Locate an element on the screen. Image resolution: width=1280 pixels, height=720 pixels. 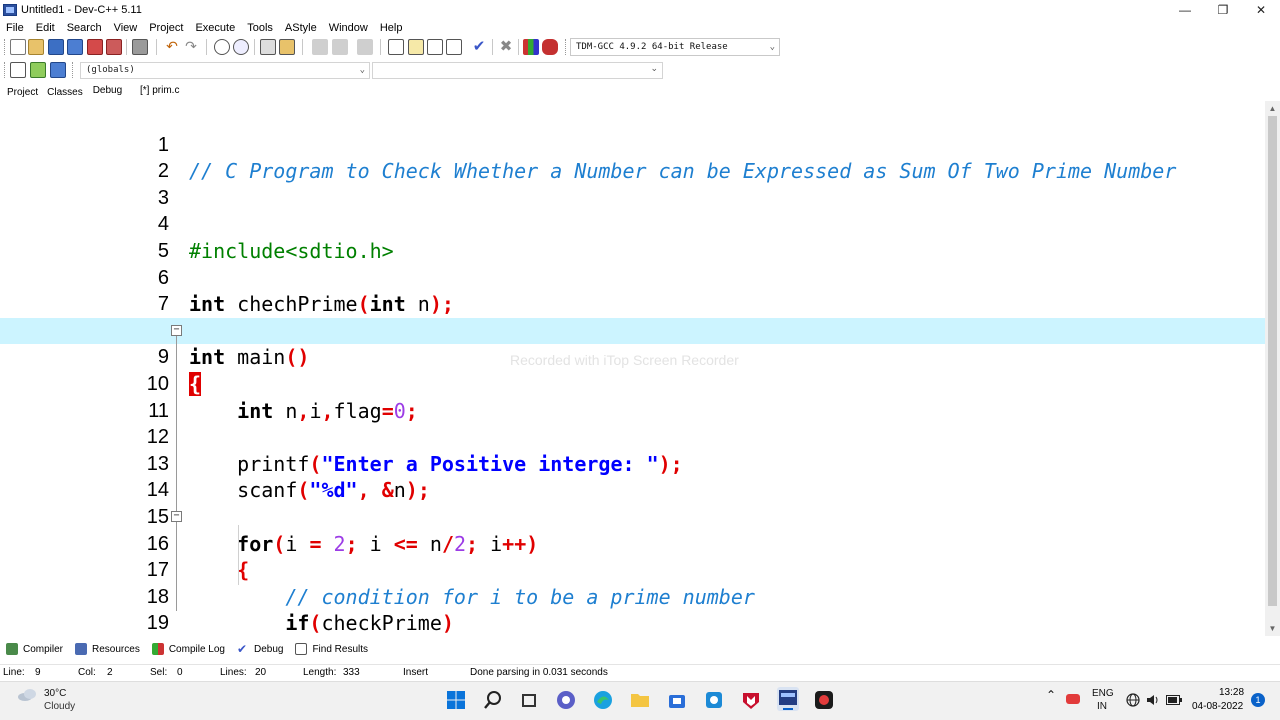
code-line: 8 int main() is located at coordinates (632, 330).